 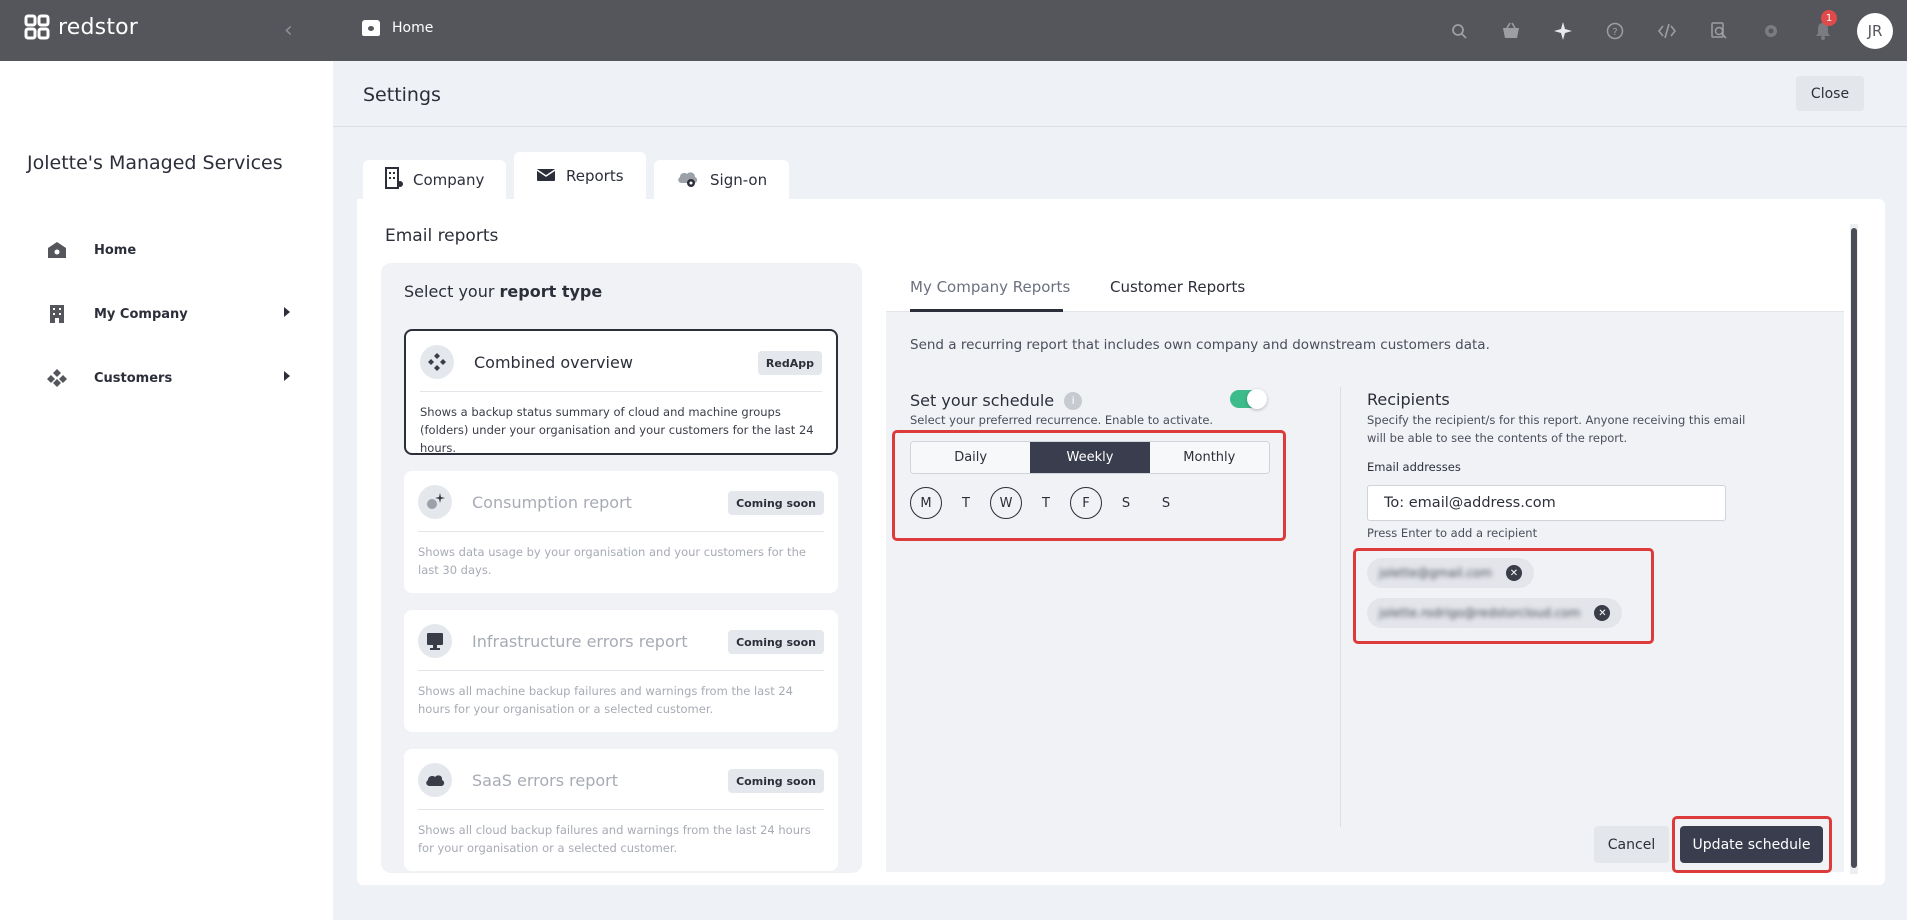 I want to click on recurrence-selector: Daily Weekly Monthly, so click(x=1090, y=457).